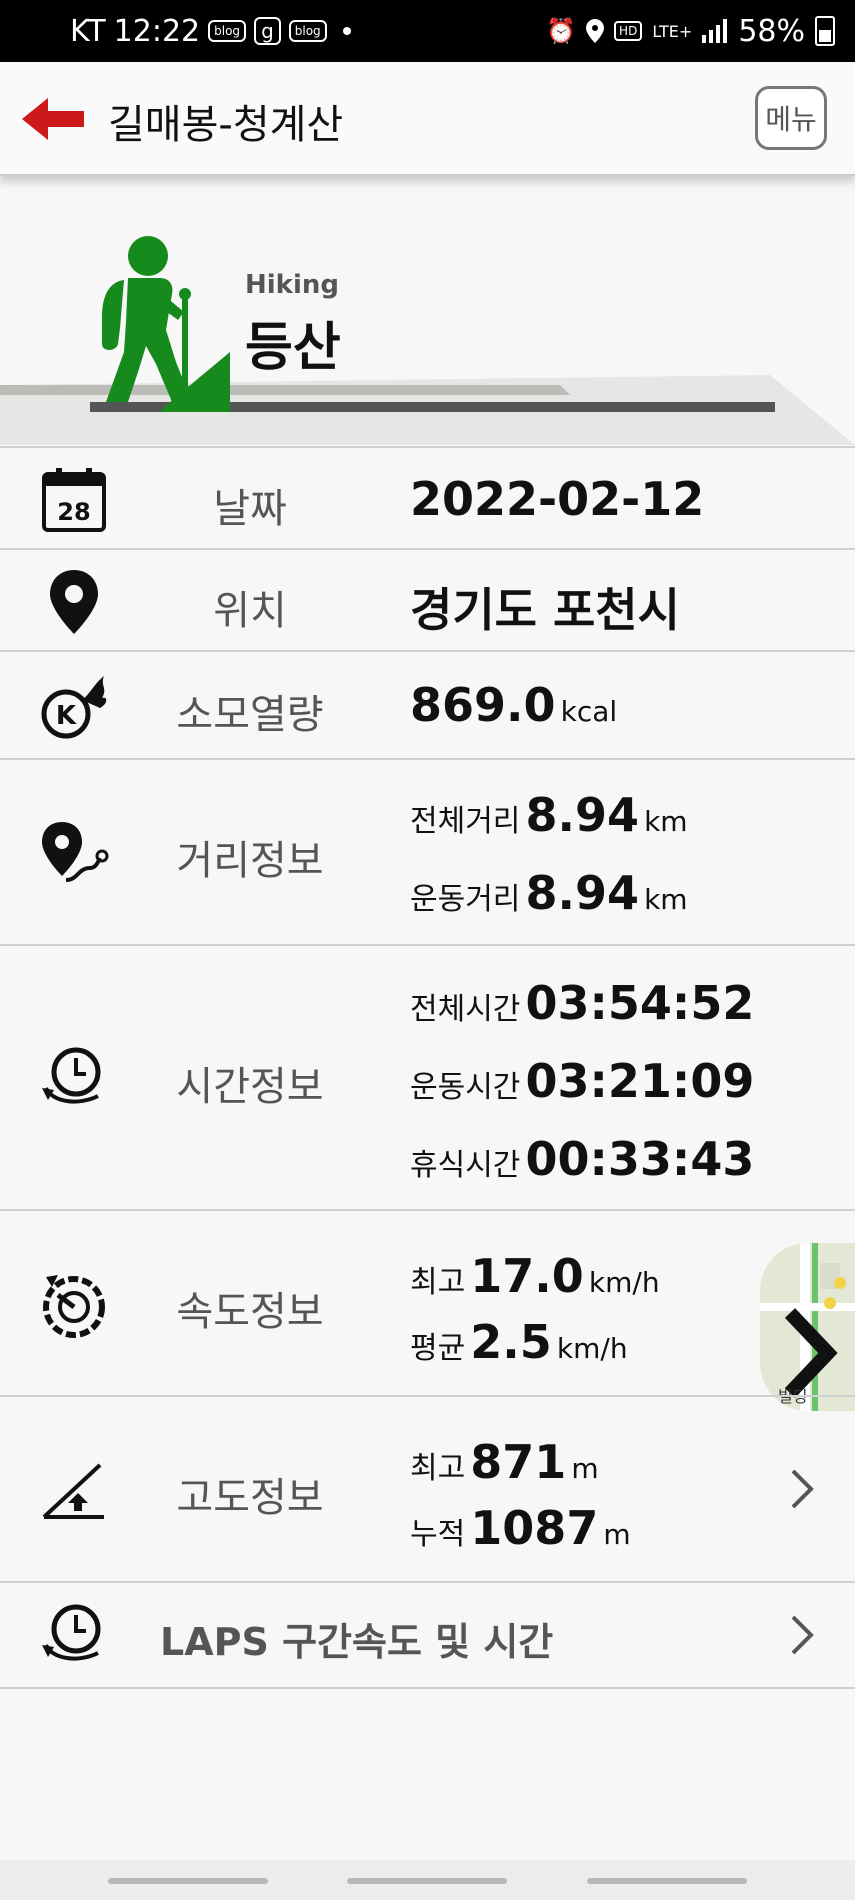 The image size is (855, 1900). Describe the element at coordinates (561, 31) in the screenshot. I see `alarm-icon: ⏰` at that location.